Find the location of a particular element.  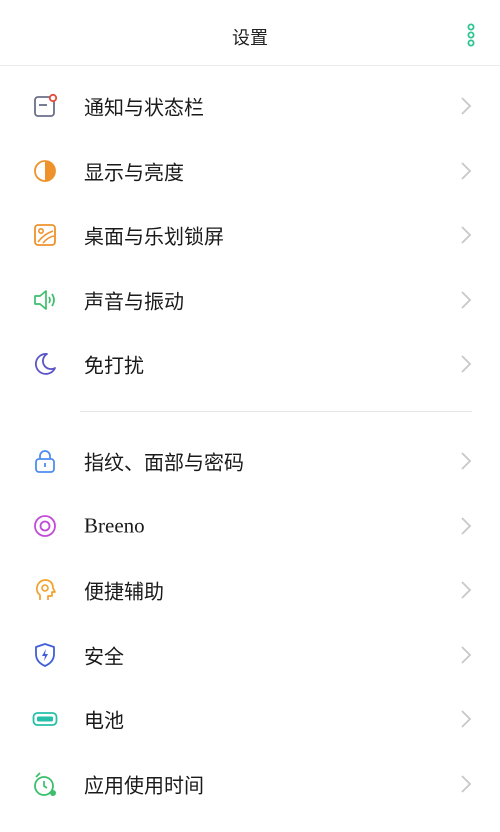

wallpaper-icon is located at coordinates (45, 235).